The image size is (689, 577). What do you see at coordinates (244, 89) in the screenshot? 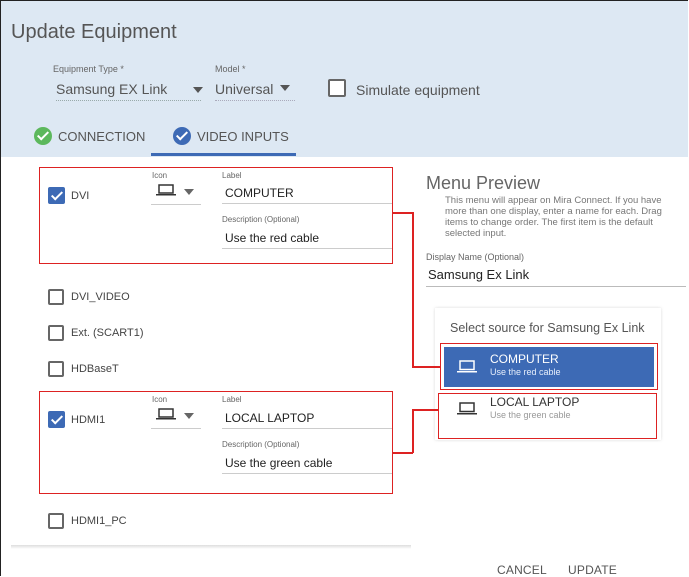
I see `model-value: Universal` at bounding box center [244, 89].